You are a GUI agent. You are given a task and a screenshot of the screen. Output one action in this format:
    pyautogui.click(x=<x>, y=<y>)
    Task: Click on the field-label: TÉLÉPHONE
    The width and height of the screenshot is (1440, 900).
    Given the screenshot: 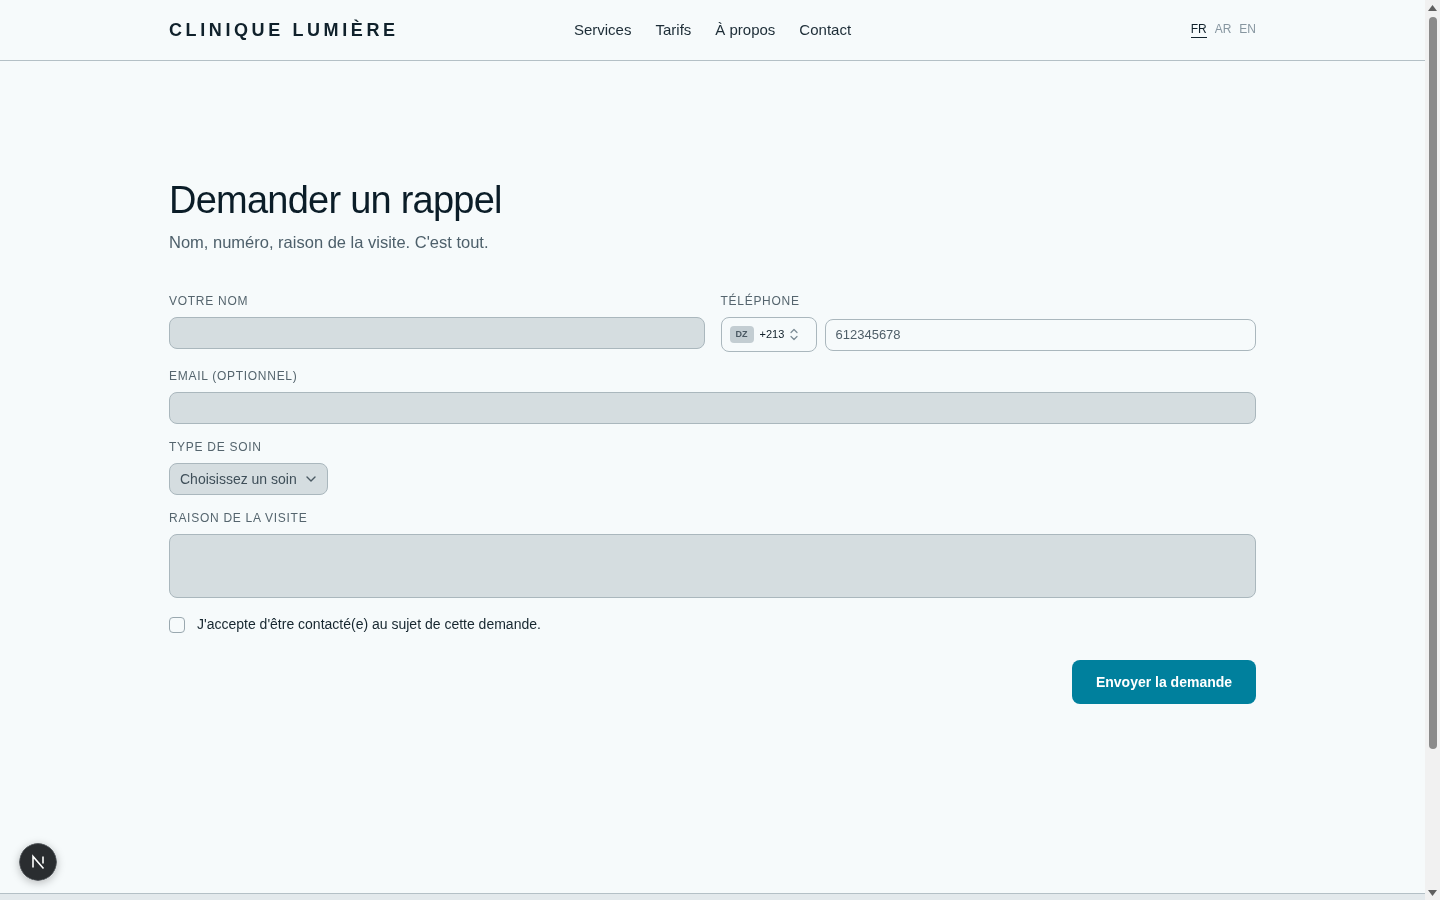 What is the action you would take?
    pyautogui.click(x=760, y=301)
    